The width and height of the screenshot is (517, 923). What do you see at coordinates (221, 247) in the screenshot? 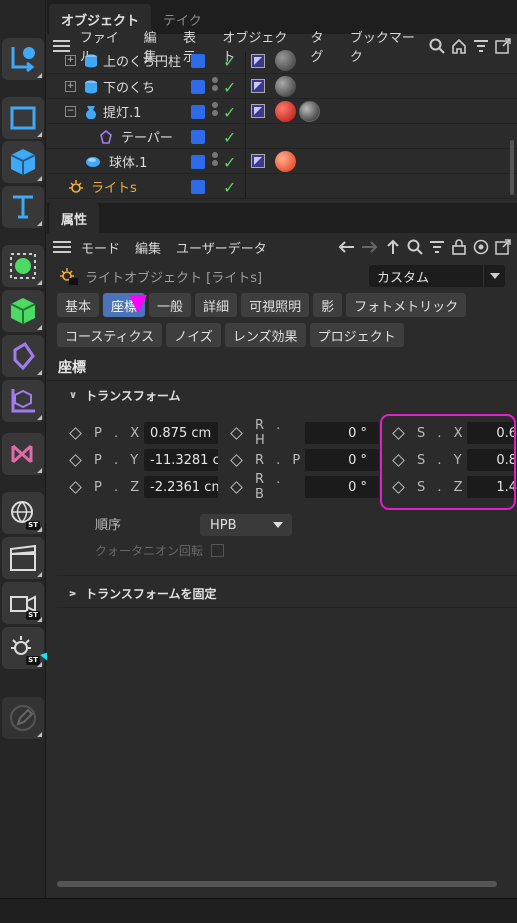
I see `menu-userdata: ユーザーデータ` at bounding box center [221, 247].